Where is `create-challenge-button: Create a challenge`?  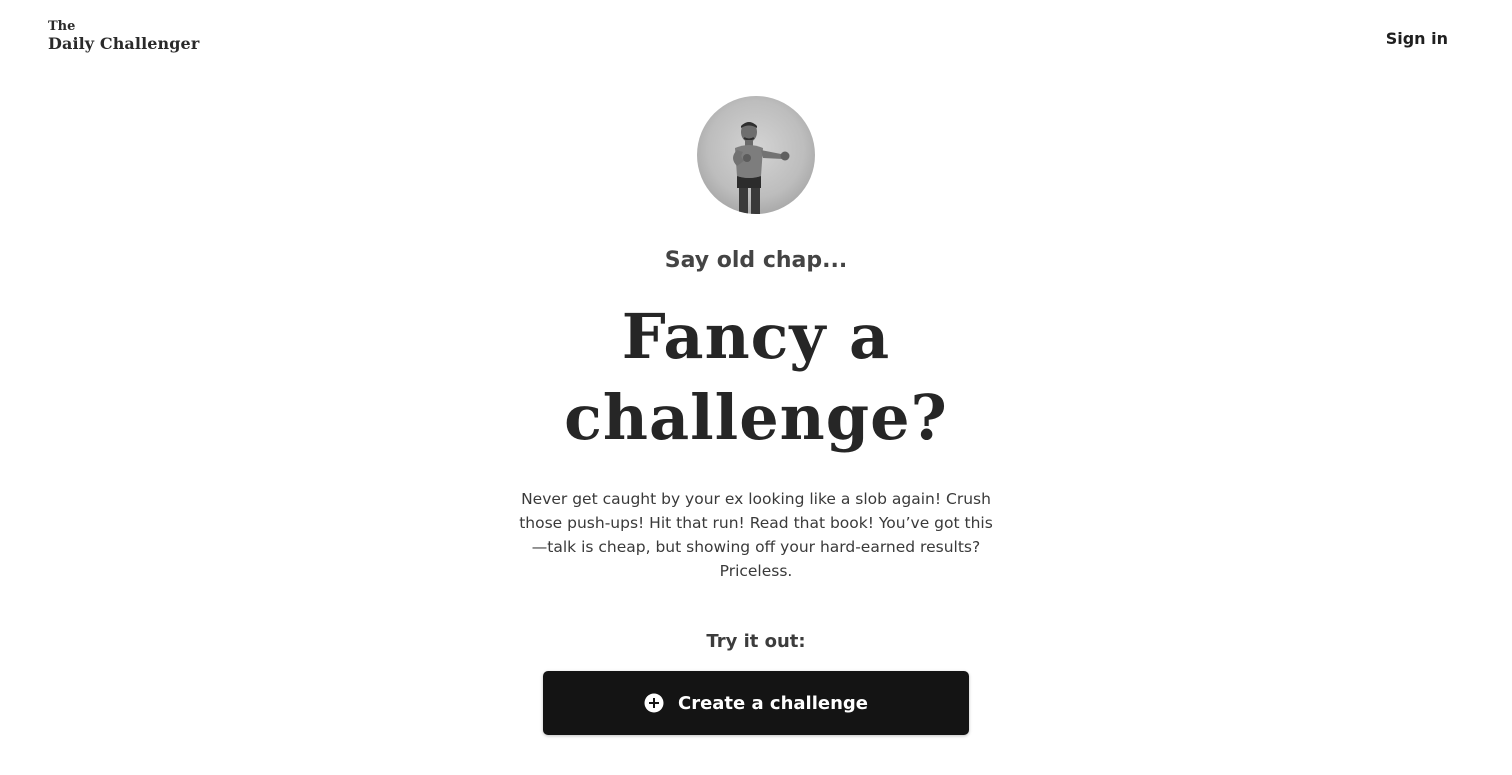
create-challenge-button: Create a challenge is located at coordinates (756, 703).